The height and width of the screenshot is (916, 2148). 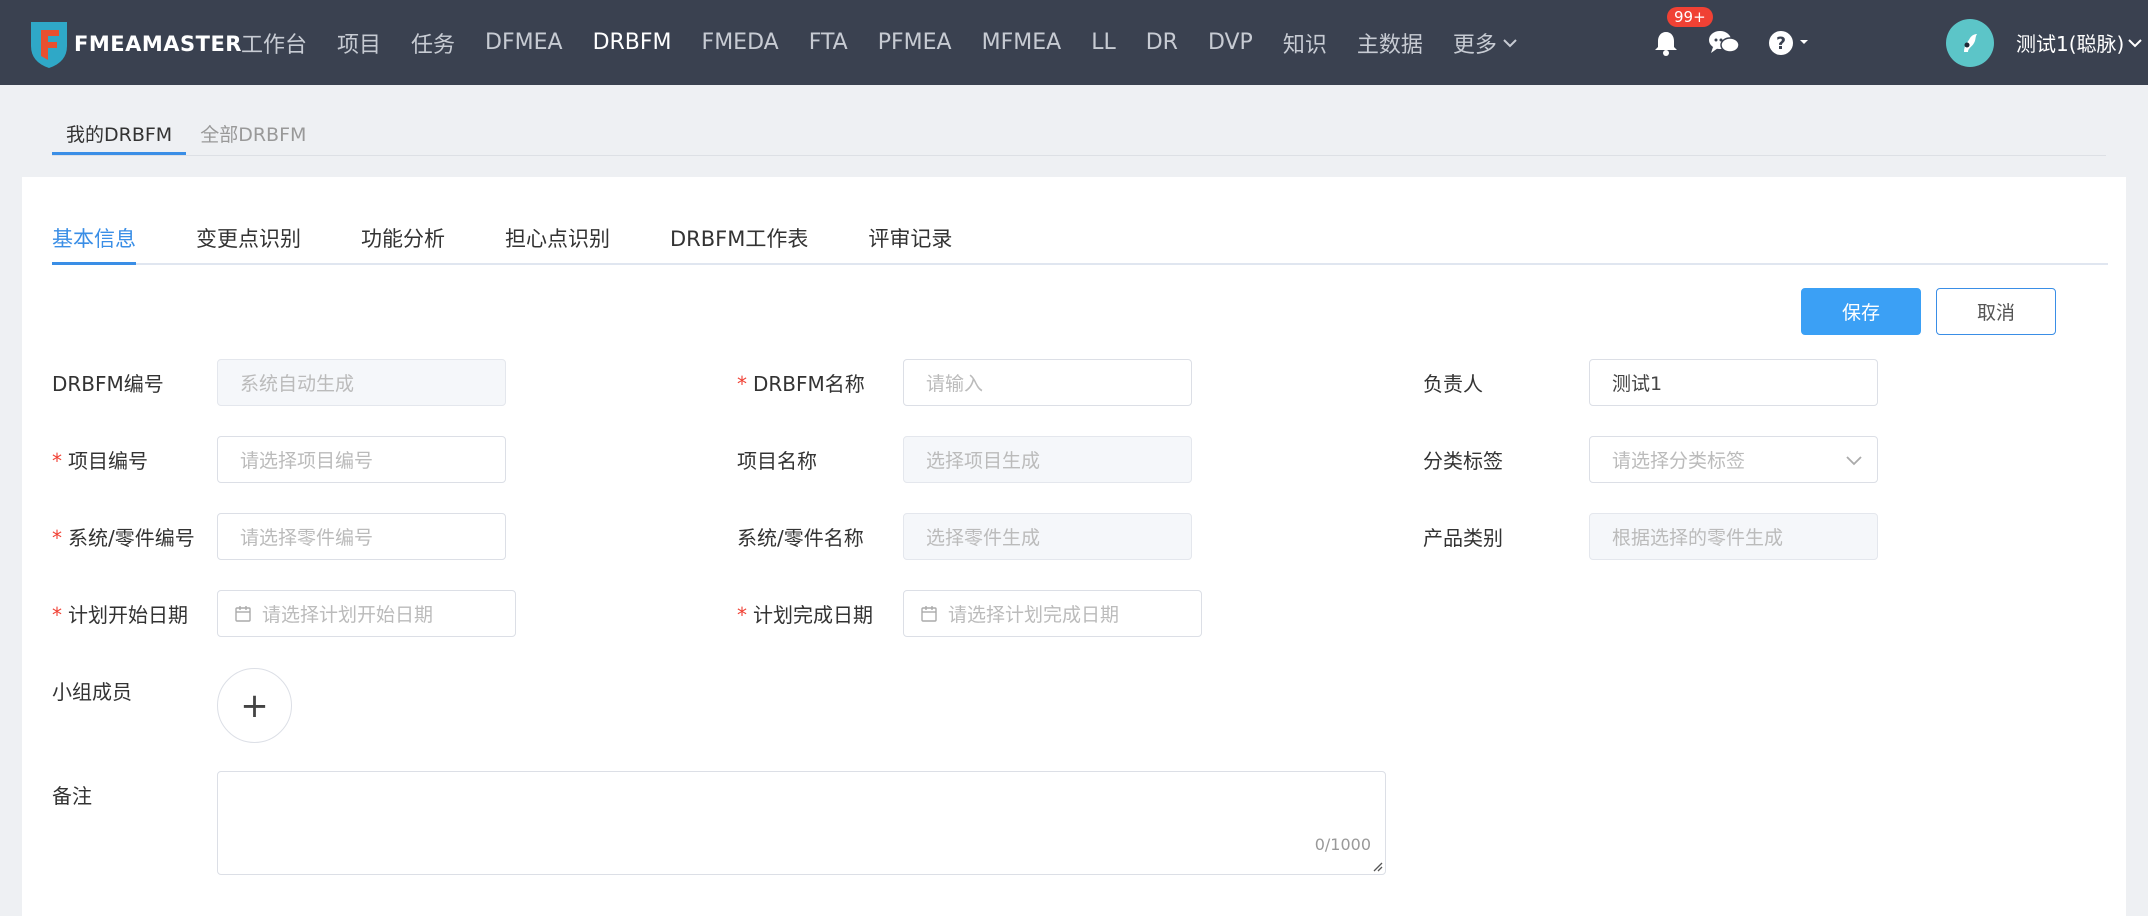 I want to click on messages-button, so click(x=1724, y=43).